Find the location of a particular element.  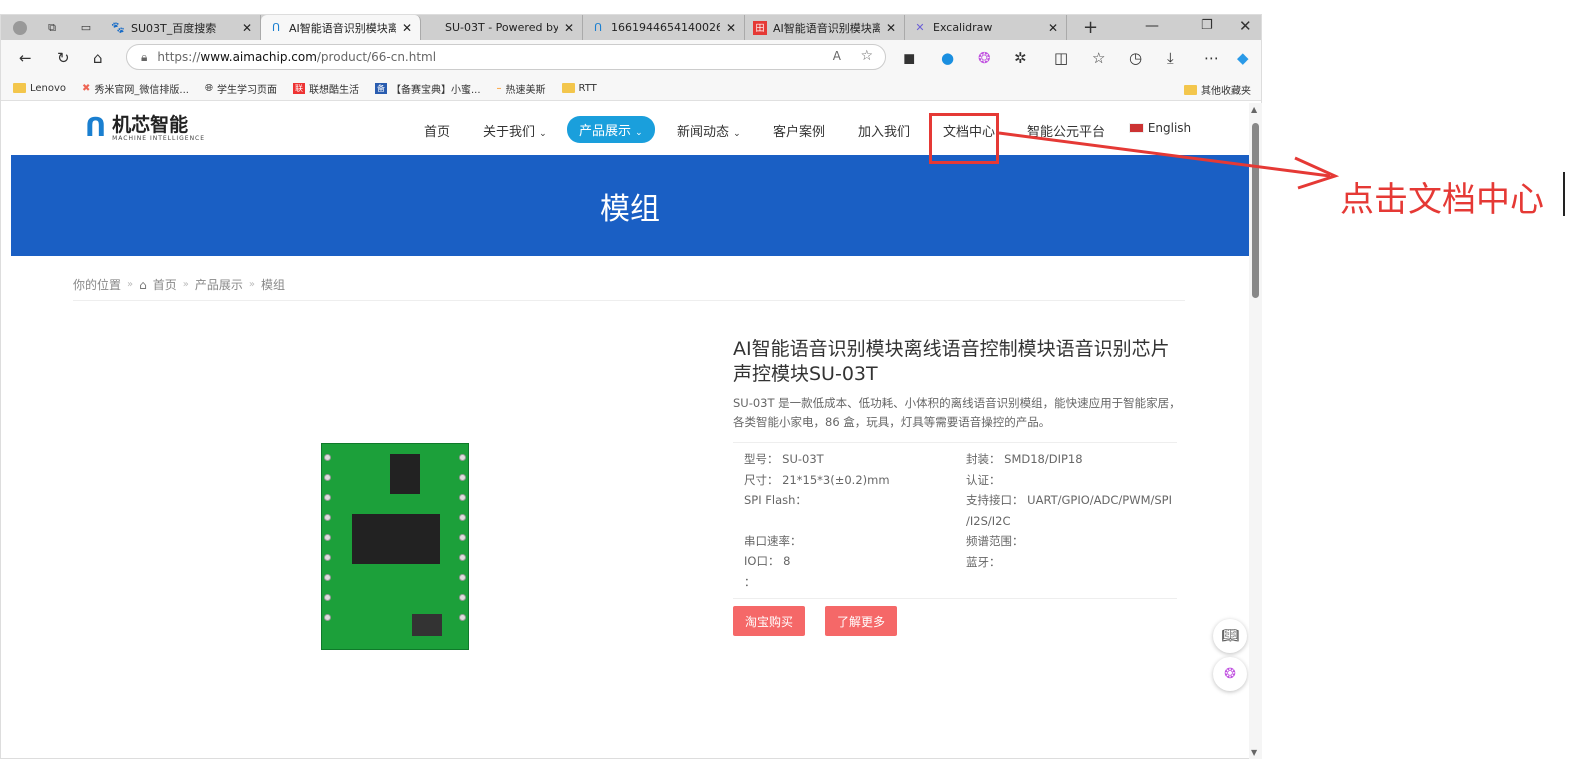

annotation-arrow is located at coordinates (1169, 160).